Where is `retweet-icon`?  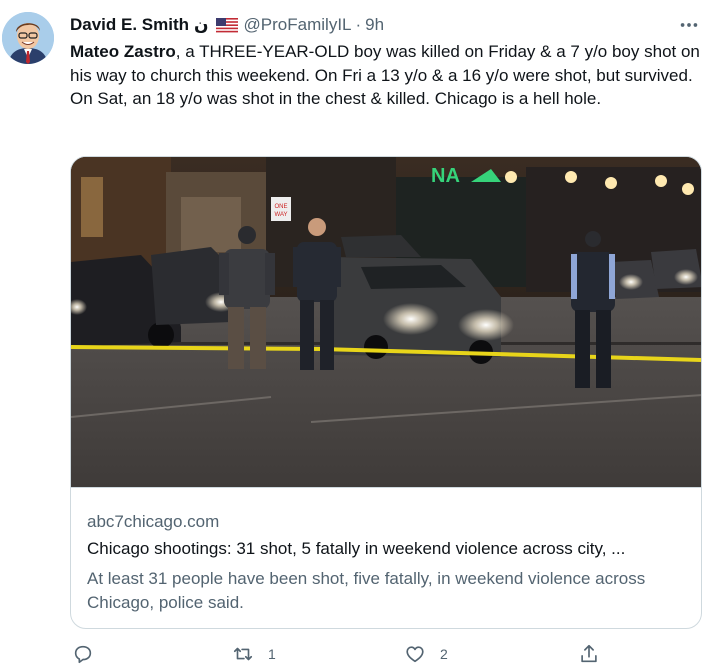 retweet-icon is located at coordinates (243, 654).